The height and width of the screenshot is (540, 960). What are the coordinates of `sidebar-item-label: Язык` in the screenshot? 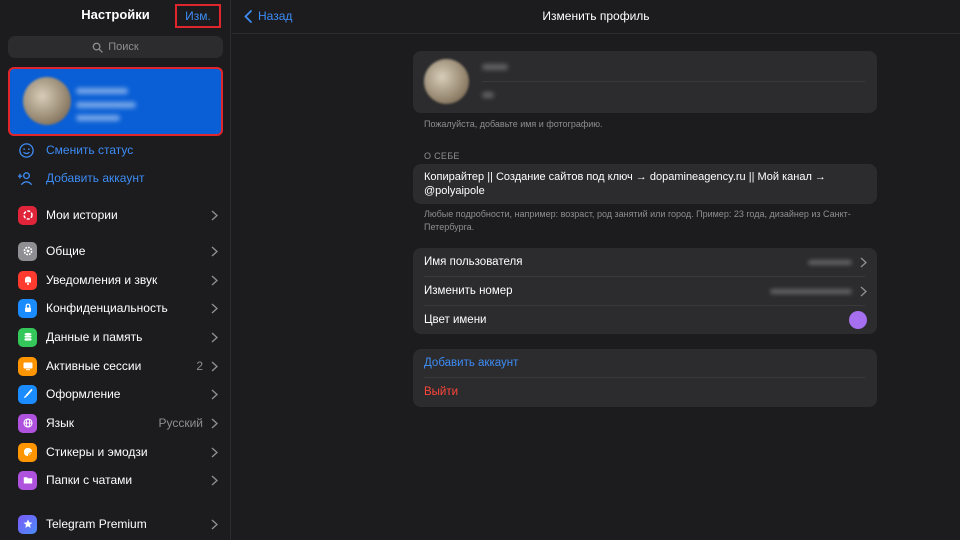 It's located at (60, 423).